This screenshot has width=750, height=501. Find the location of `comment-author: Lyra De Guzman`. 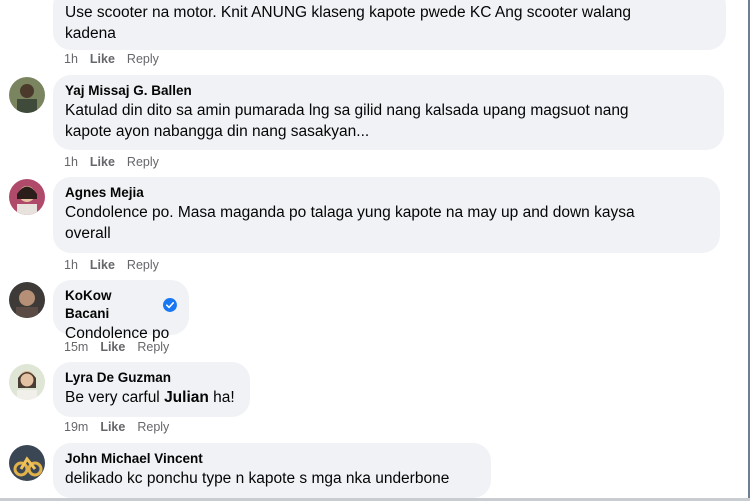

comment-author: Lyra De Guzman is located at coordinates (151, 378).